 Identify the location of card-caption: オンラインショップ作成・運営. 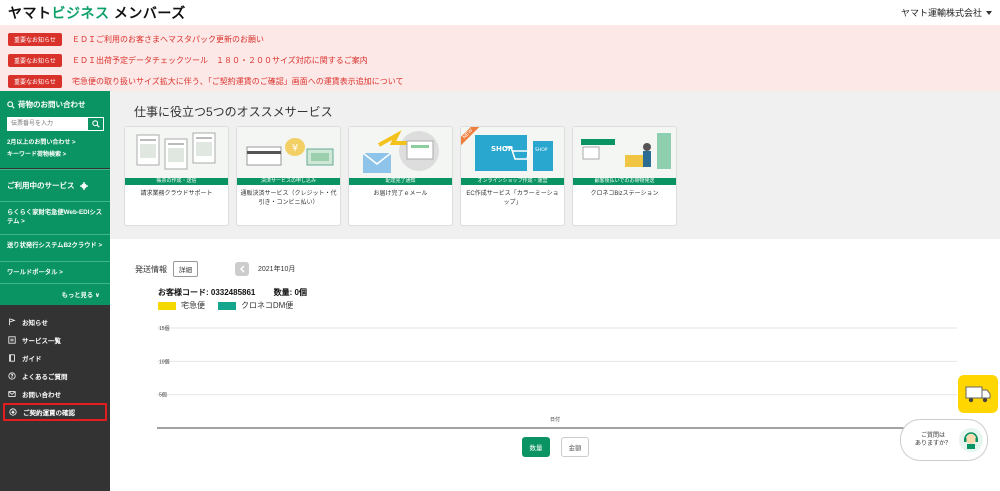
(512, 181).